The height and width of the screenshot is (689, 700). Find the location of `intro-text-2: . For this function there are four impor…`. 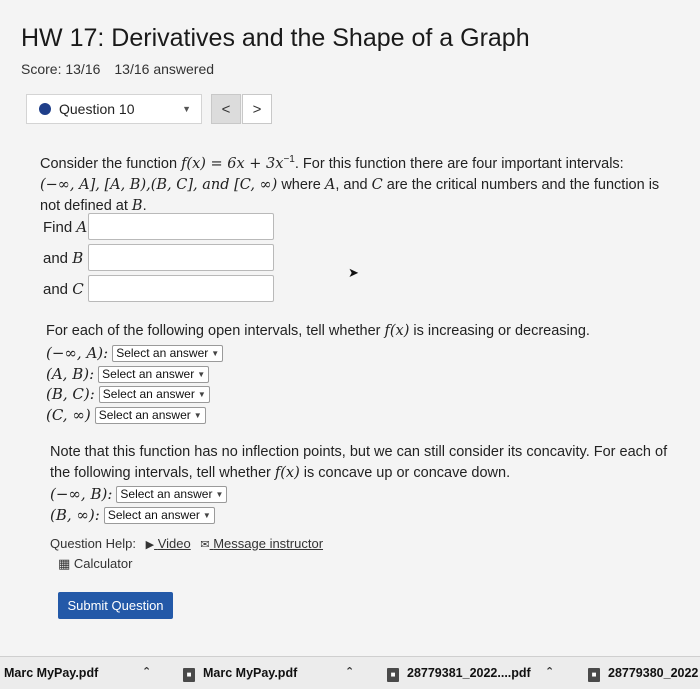

intro-text-2: . For this function there are four impor… is located at coordinates (459, 163).